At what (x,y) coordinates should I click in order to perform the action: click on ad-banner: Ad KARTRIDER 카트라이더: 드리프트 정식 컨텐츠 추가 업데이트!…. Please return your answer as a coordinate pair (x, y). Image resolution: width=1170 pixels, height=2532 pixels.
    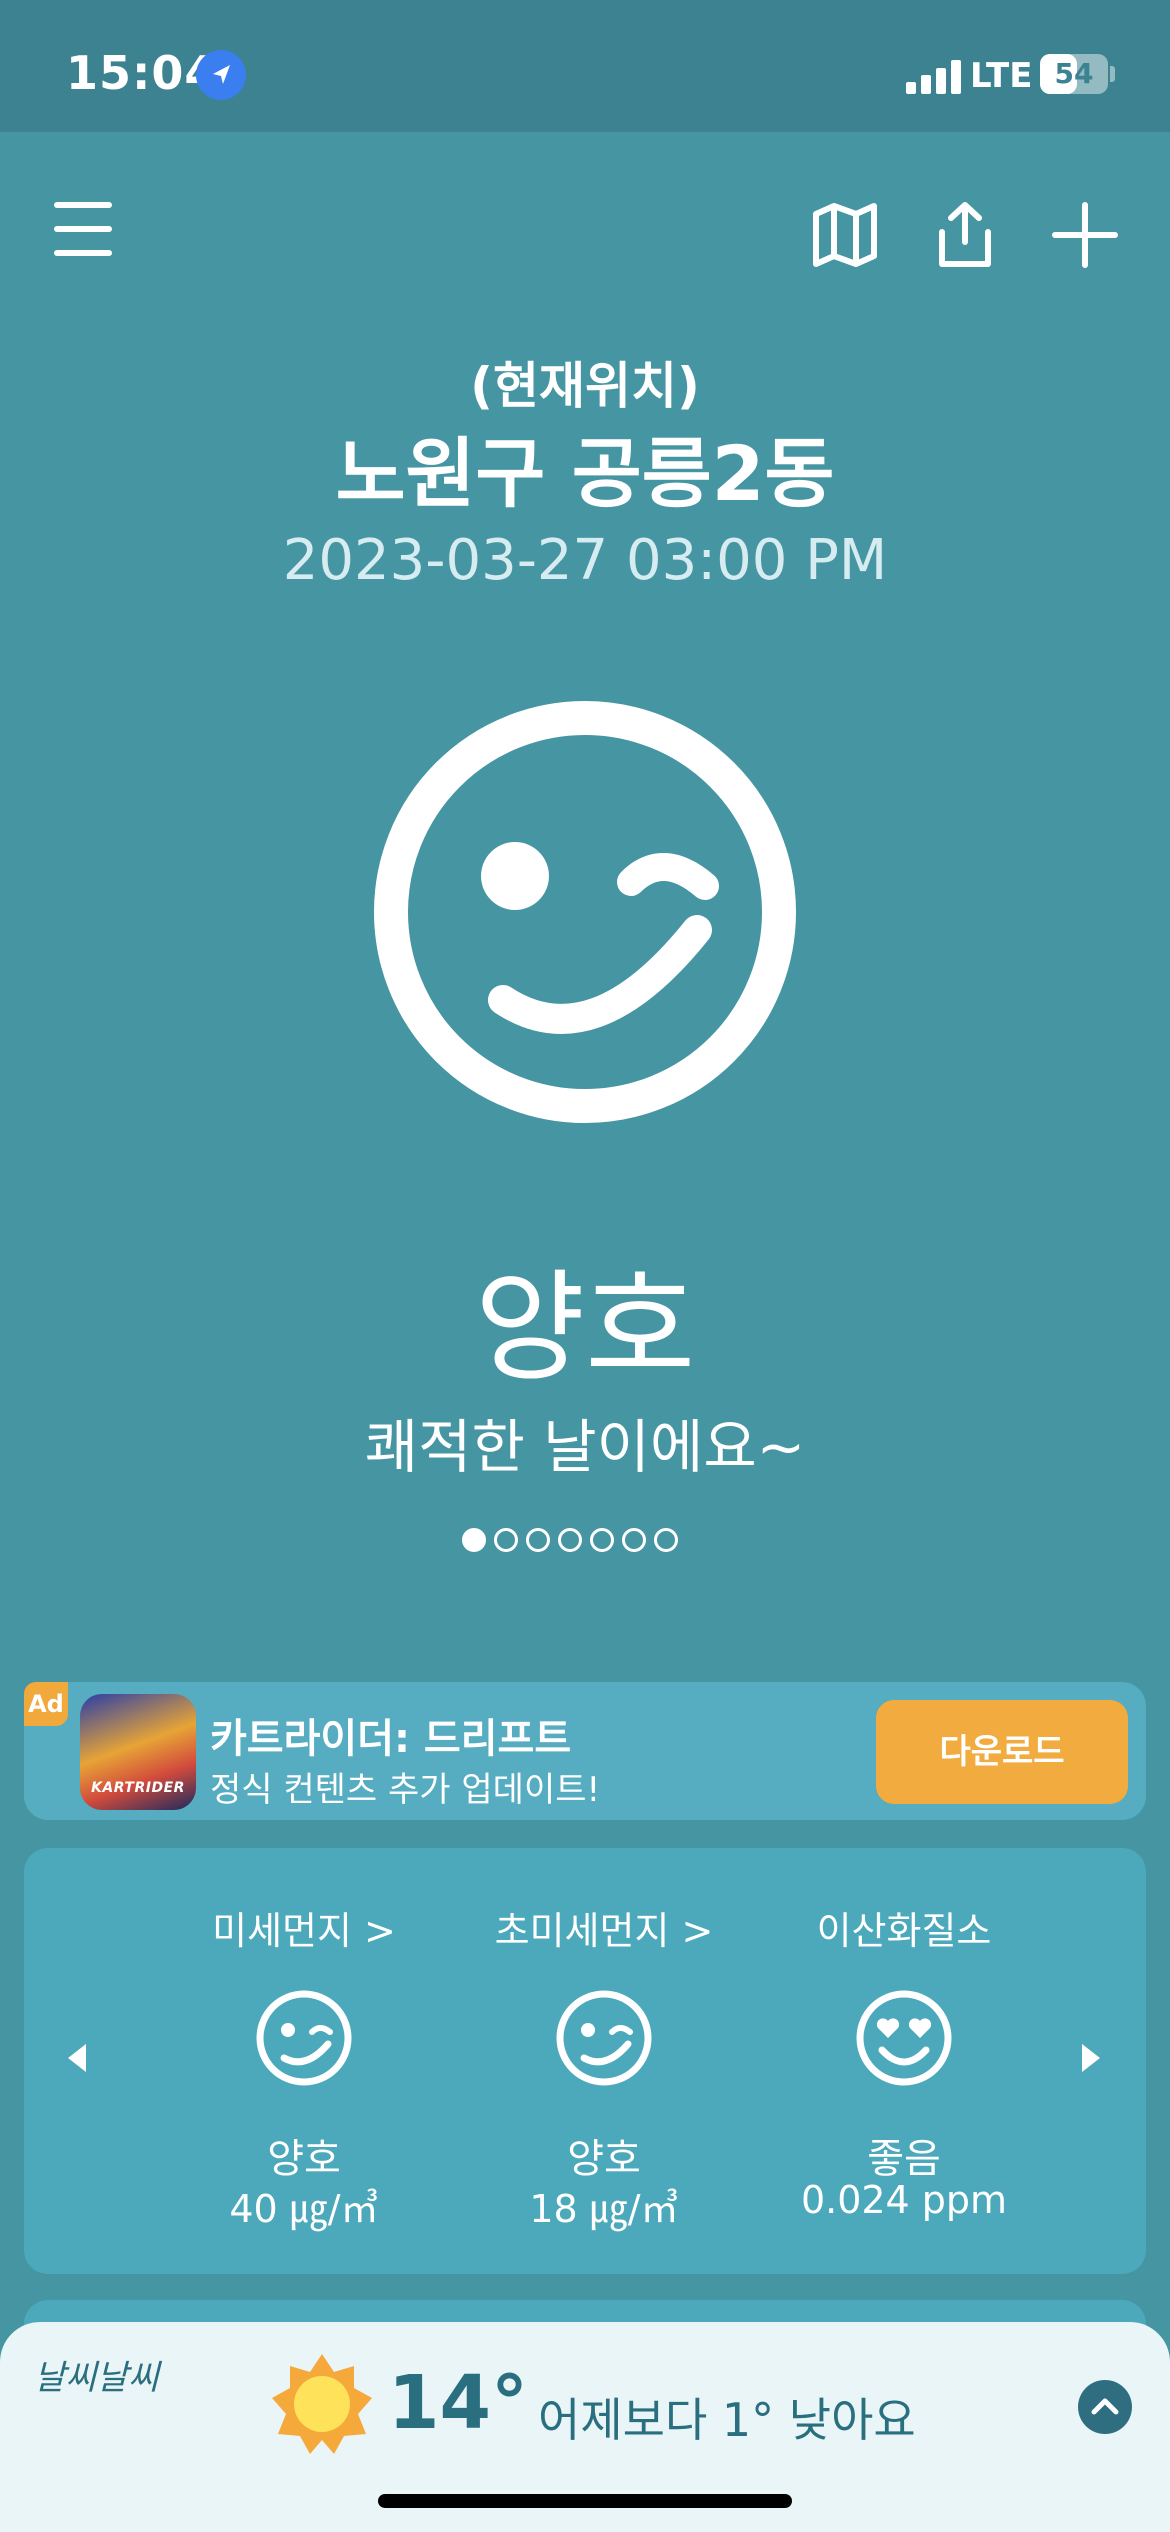
    Looking at the image, I should click on (585, 1751).